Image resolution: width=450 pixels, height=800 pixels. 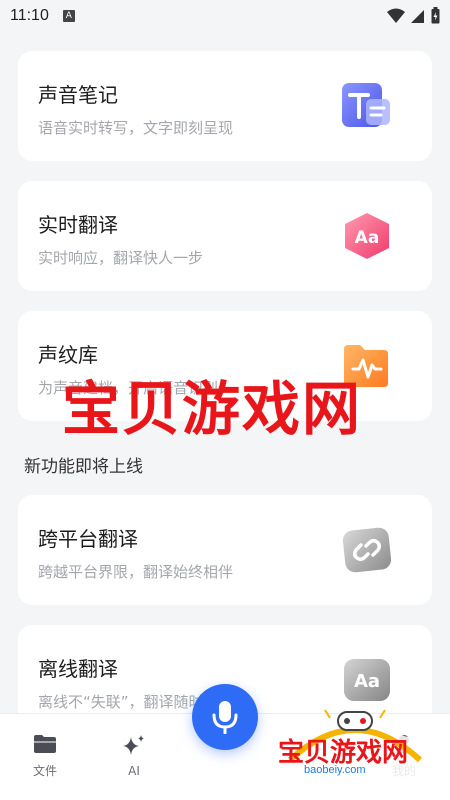 What do you see at coordinates (212, 409) in the screenshot?
I see `watermark-text: 宝贝游戏网` at bounding box center [212, 409].